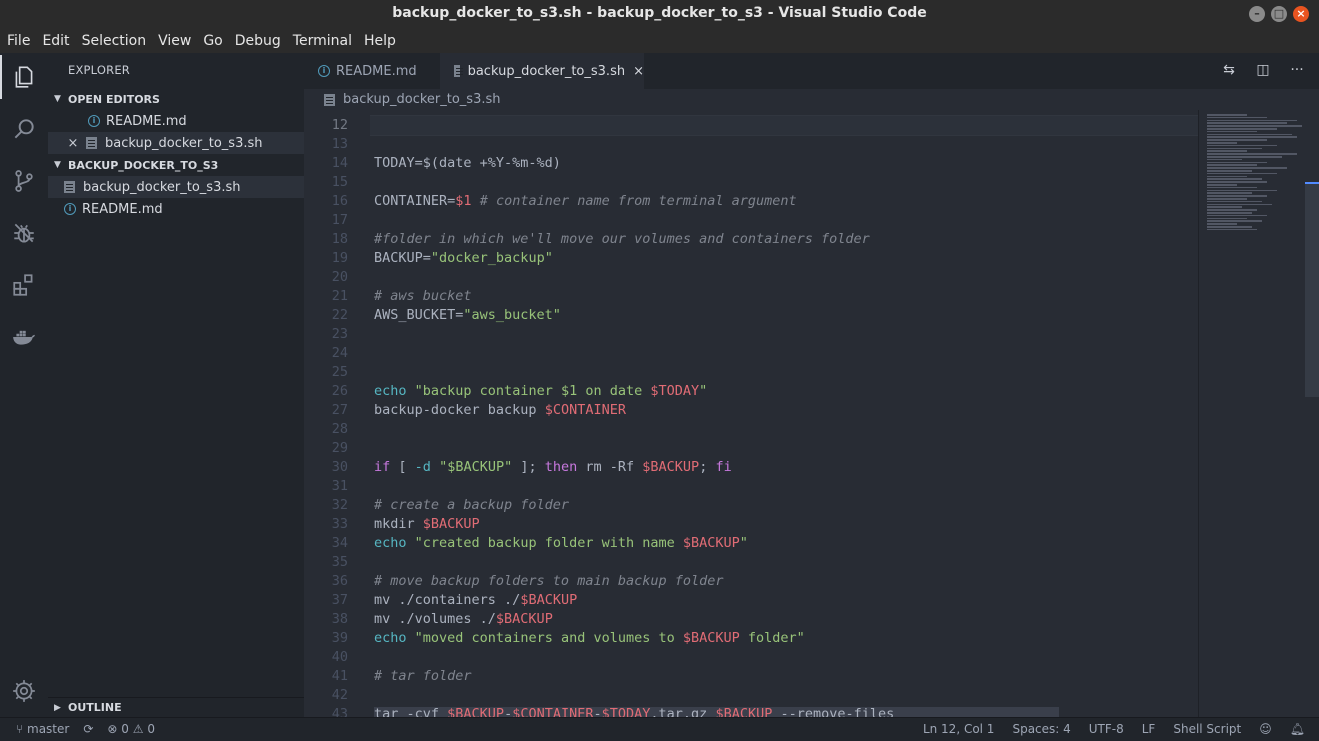 The width and height of the screenshot is (1319, 741). I want to click on line-number: 42, so click(339, 695).